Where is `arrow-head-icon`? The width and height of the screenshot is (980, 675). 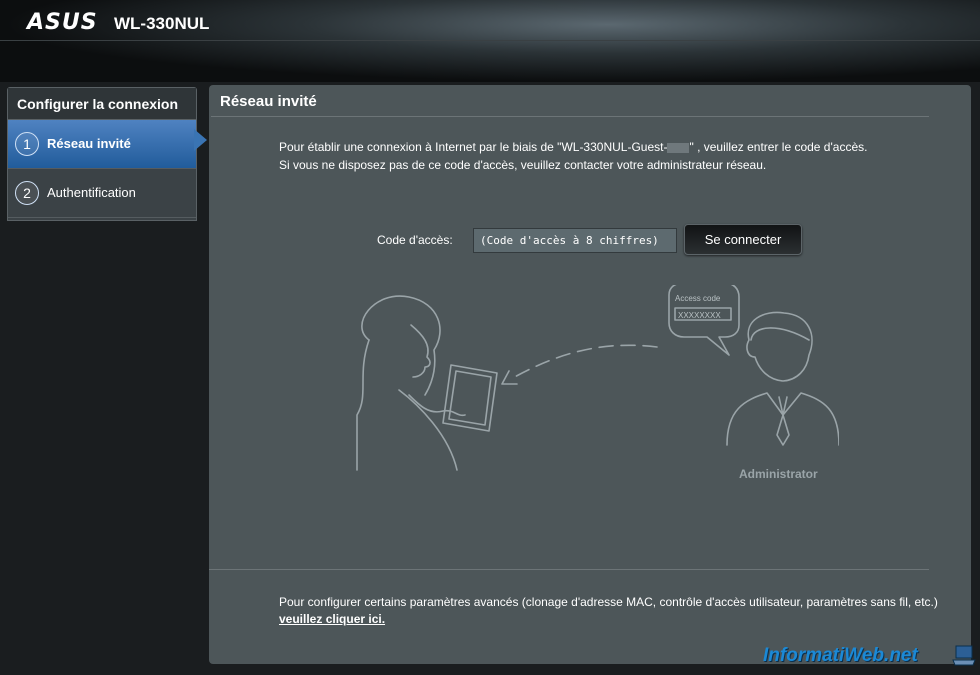 arrow-head-icon is located at coordinates (509, 377).